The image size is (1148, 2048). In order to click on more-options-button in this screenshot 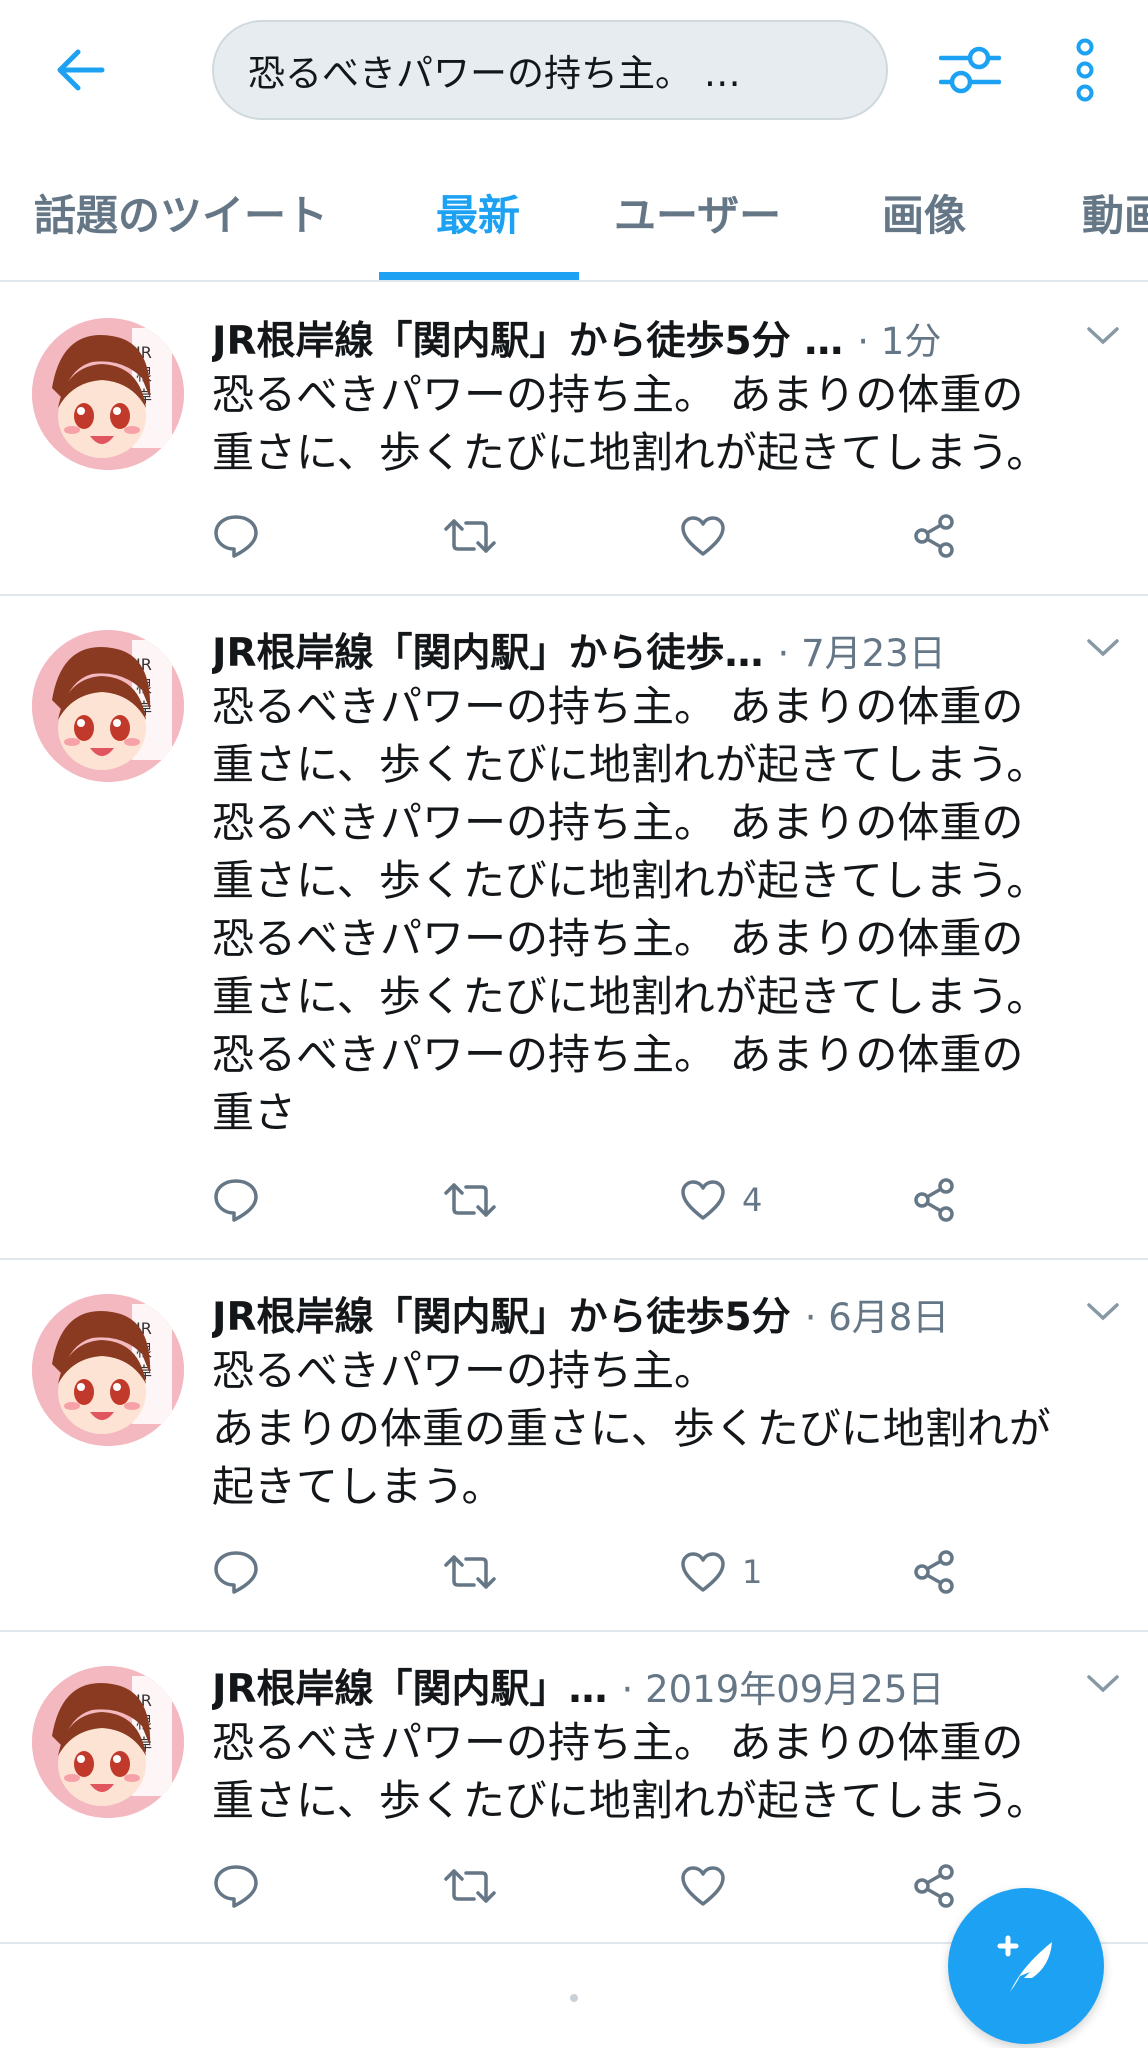, I will do `click(1085, 70)`.